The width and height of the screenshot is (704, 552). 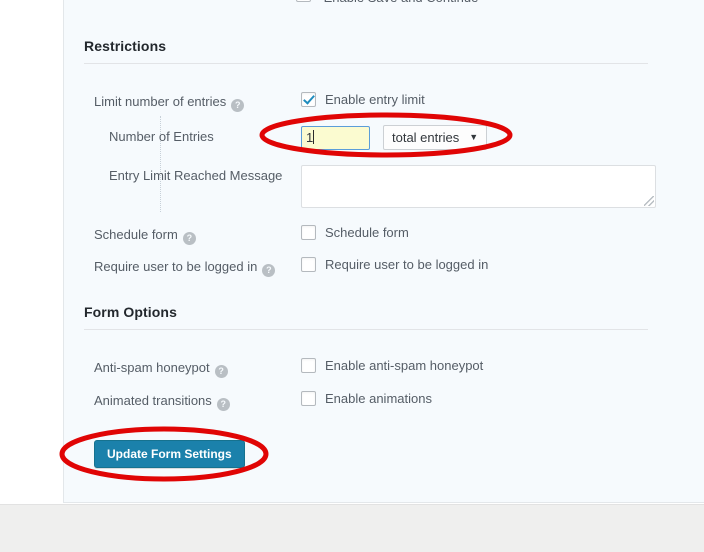 I want to click on require-login-checkbox, so click(x=308, y=264).